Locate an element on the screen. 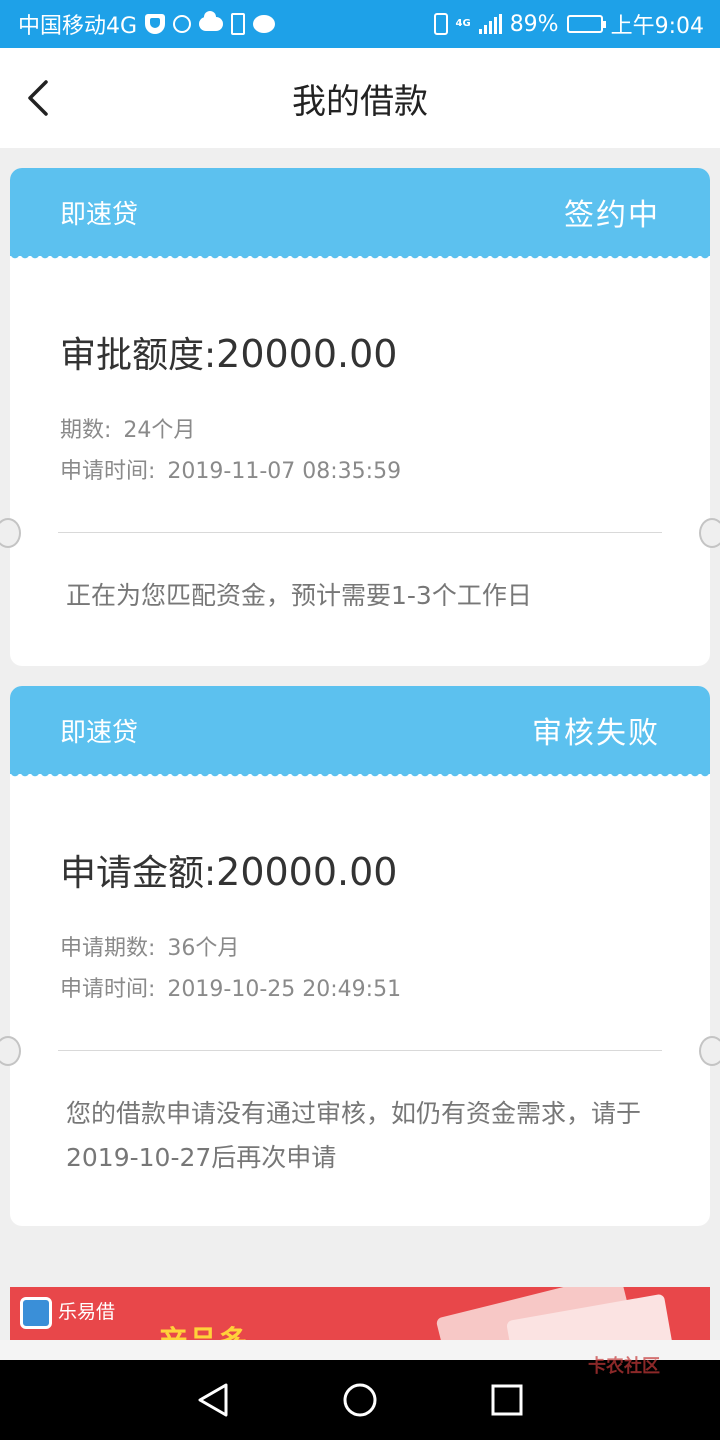  amount-label: 审批额度: is located at coordinates (138, 355).